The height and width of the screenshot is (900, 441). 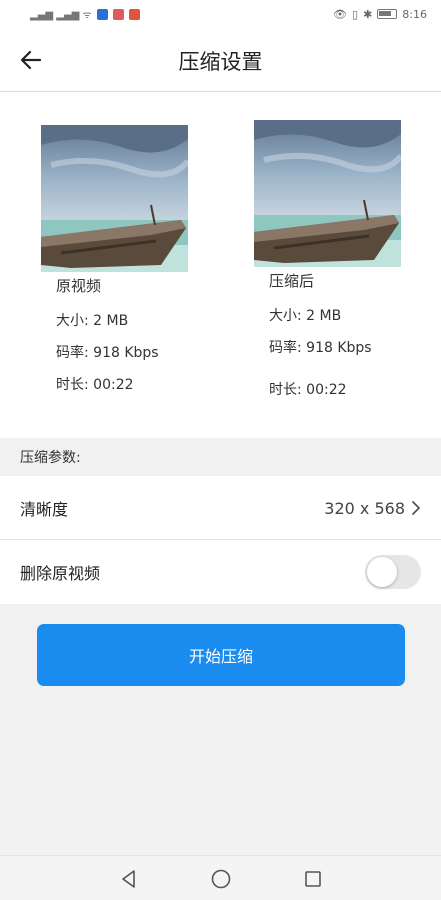 What do you see at coordinates (60, 573) in the screenshot?
I see `delete-original-label: 删除原视频` at bounding box center [60, 573].